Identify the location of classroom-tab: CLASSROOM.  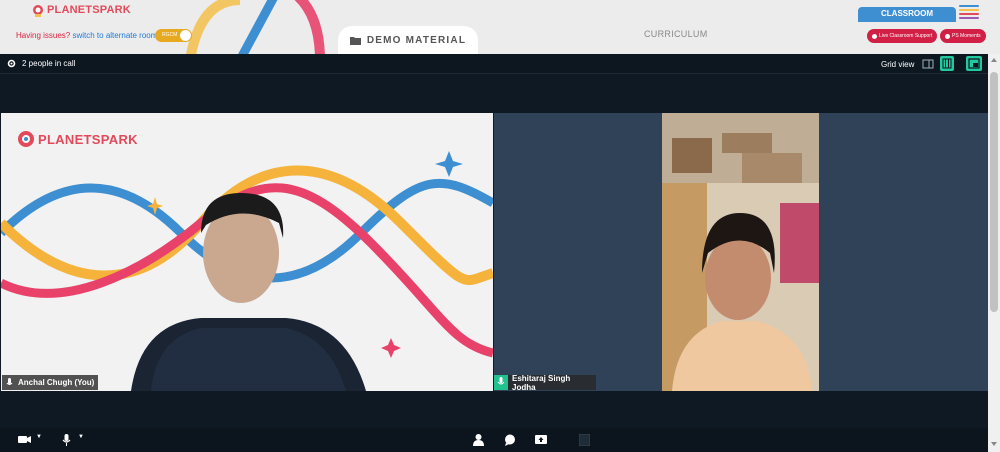
(907, 14).